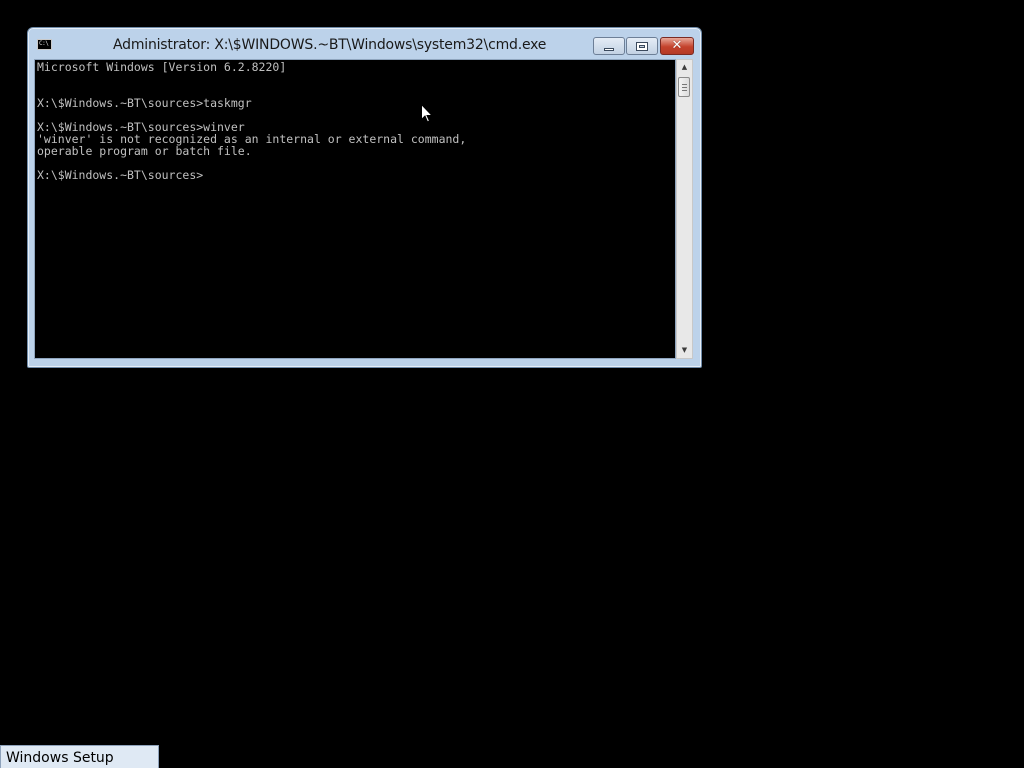 Image resolution: width=1024 pixels, height=768 pixels. What do you see at coordinates (162, 67) in the screenshot?
I see `console-line: Microsoft Windows [Version 6.2.8220]` at bounding box center [162, 67].